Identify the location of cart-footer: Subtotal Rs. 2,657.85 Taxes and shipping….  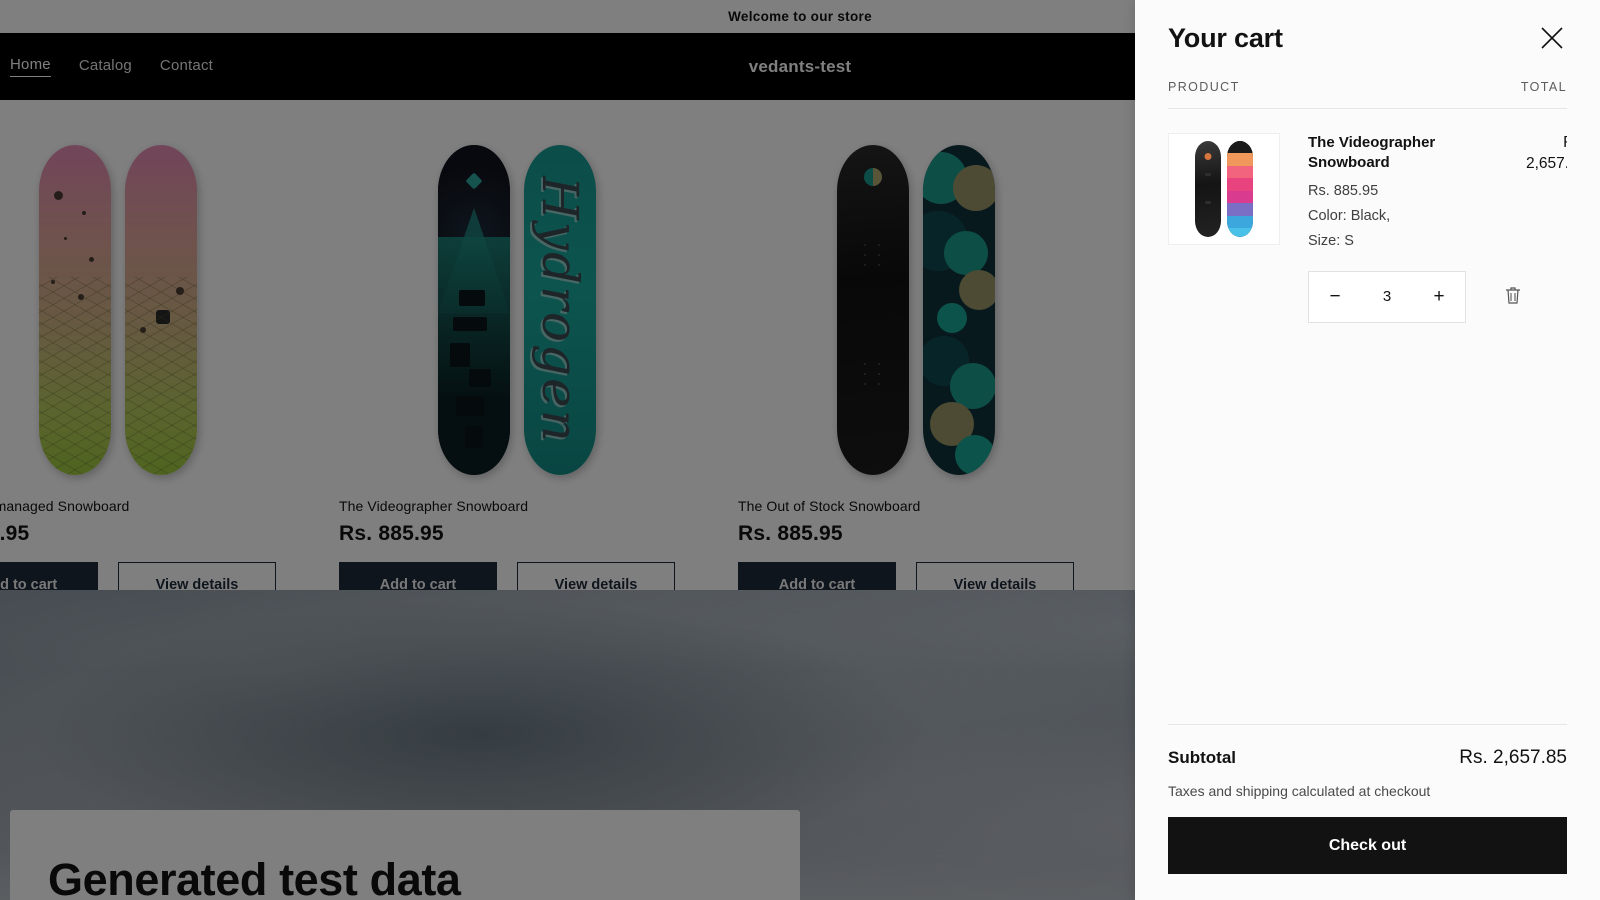
(1367, 812).